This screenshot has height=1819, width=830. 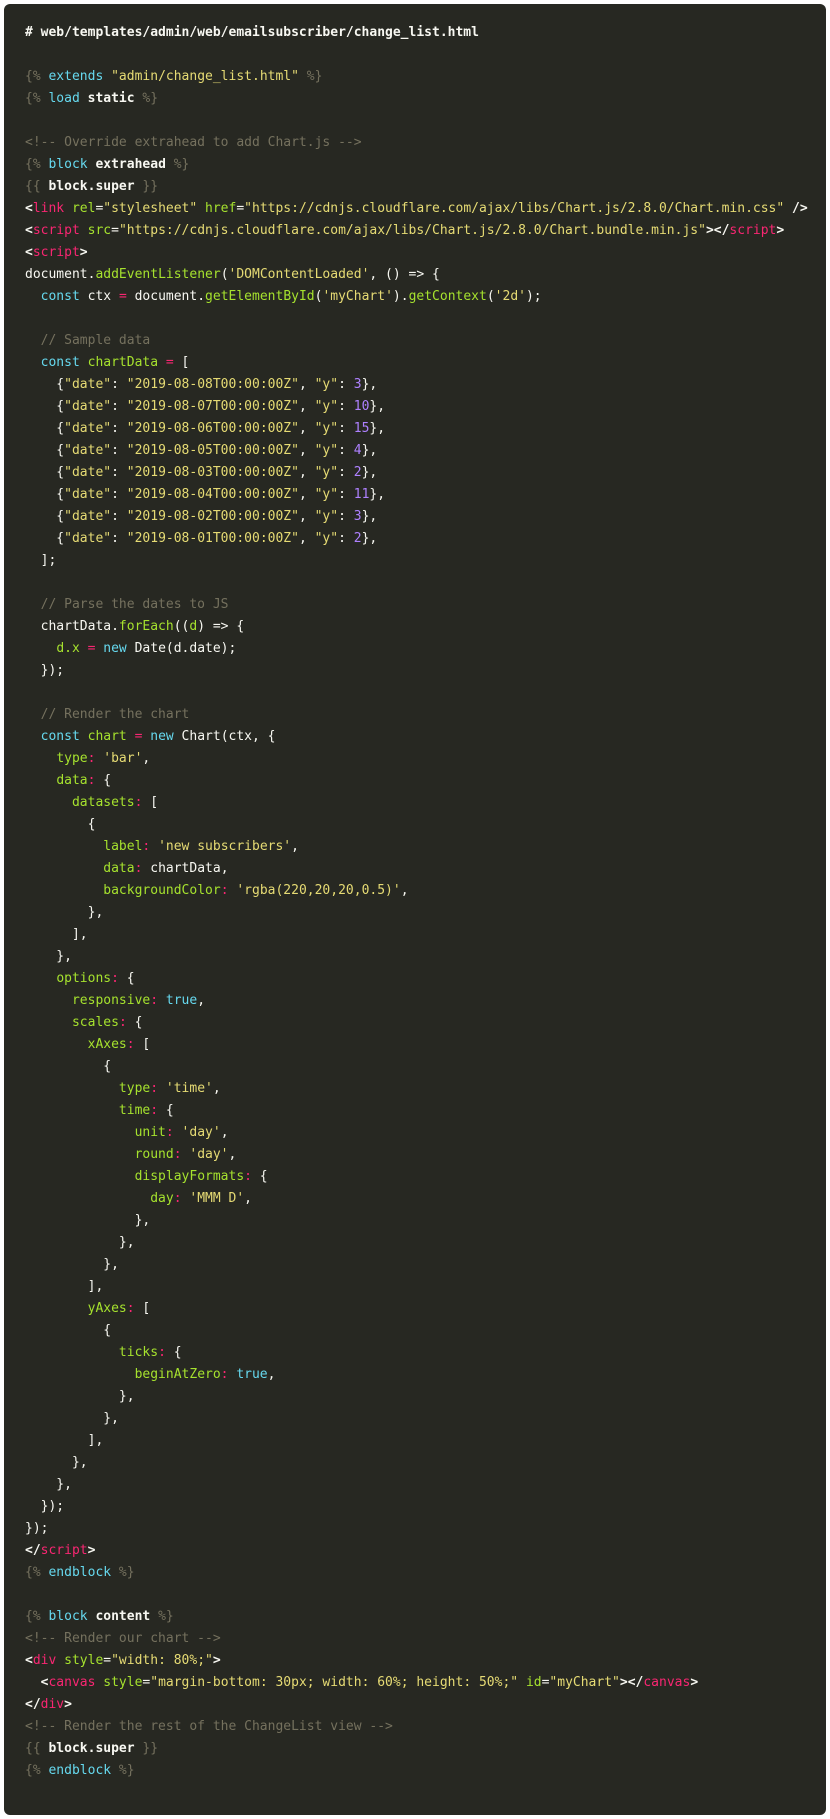 I want to click on code-line: {% endblock %}, so click(x=425, y=1573).